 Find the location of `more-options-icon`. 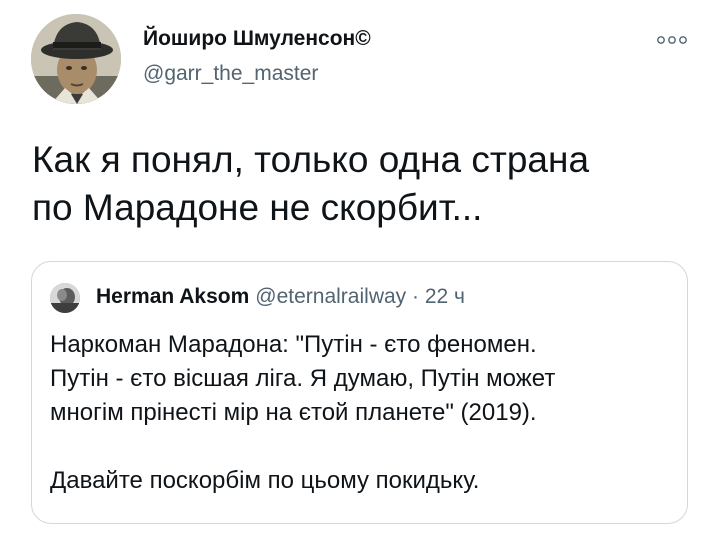

more-options-icon is located at coordinates (672, 40).